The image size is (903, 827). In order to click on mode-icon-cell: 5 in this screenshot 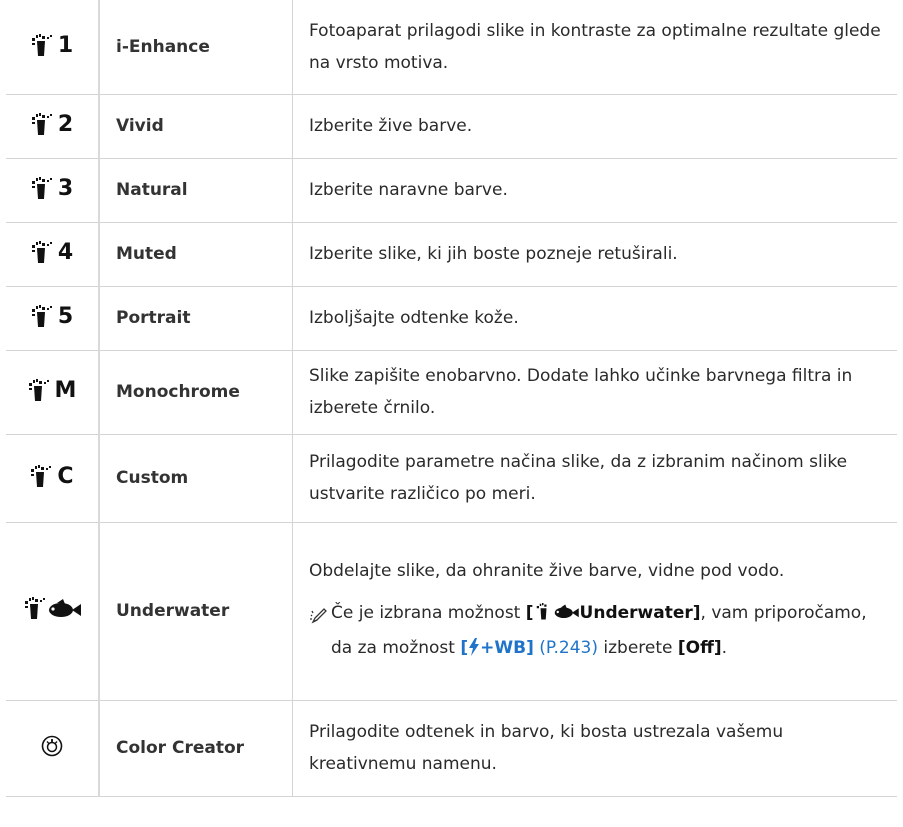, I will do `click(53, 318)`.